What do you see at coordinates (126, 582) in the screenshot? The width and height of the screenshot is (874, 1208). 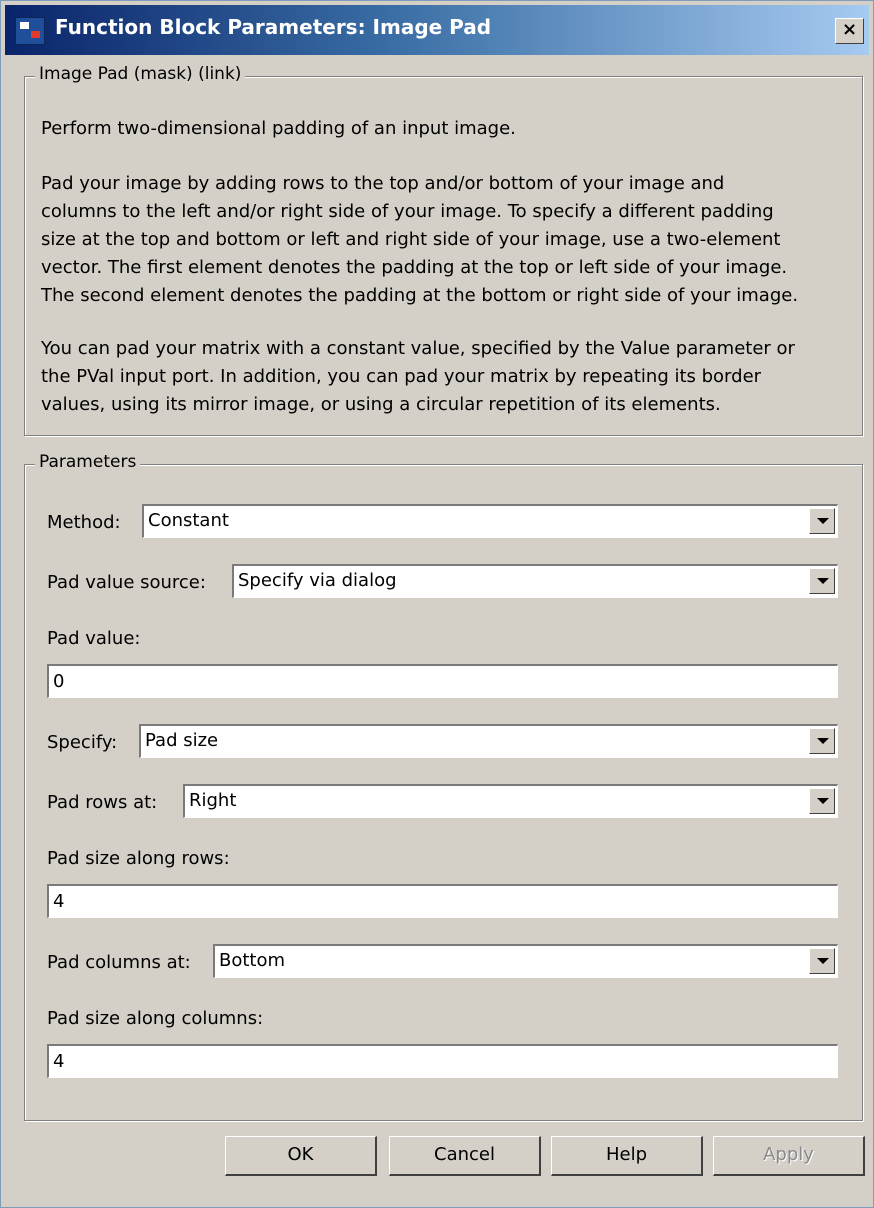 I see `pad-value-source-label: Pad value source:` at bounding box center [126, 582].